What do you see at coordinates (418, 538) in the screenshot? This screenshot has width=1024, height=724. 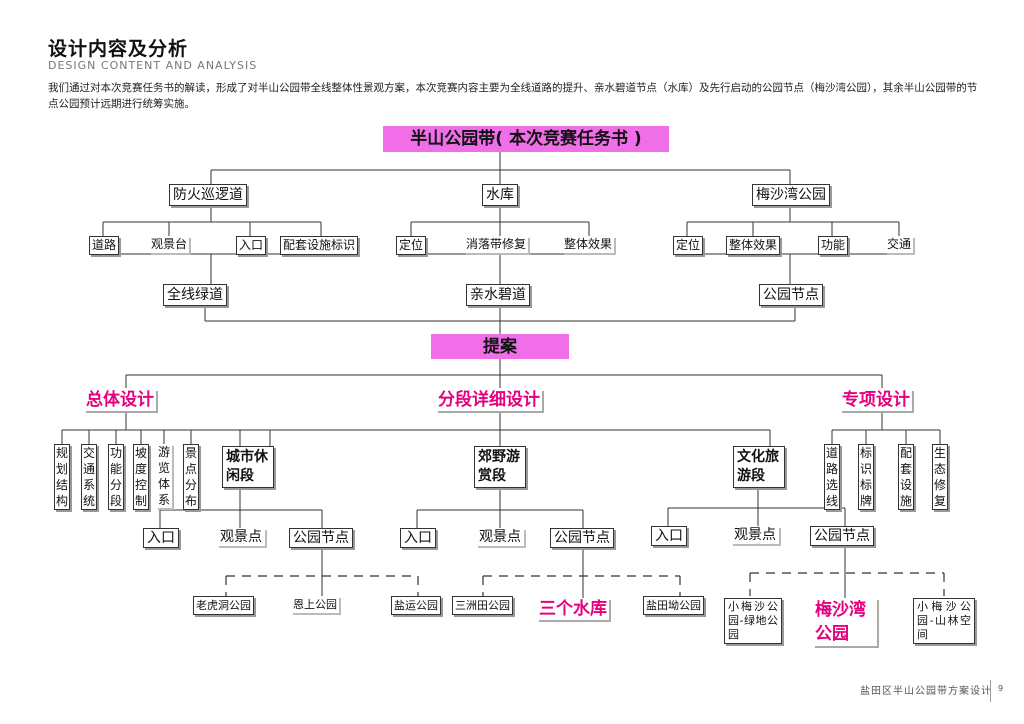 I see `seg2-entrance: 入口` at bounding box center [418, 538].